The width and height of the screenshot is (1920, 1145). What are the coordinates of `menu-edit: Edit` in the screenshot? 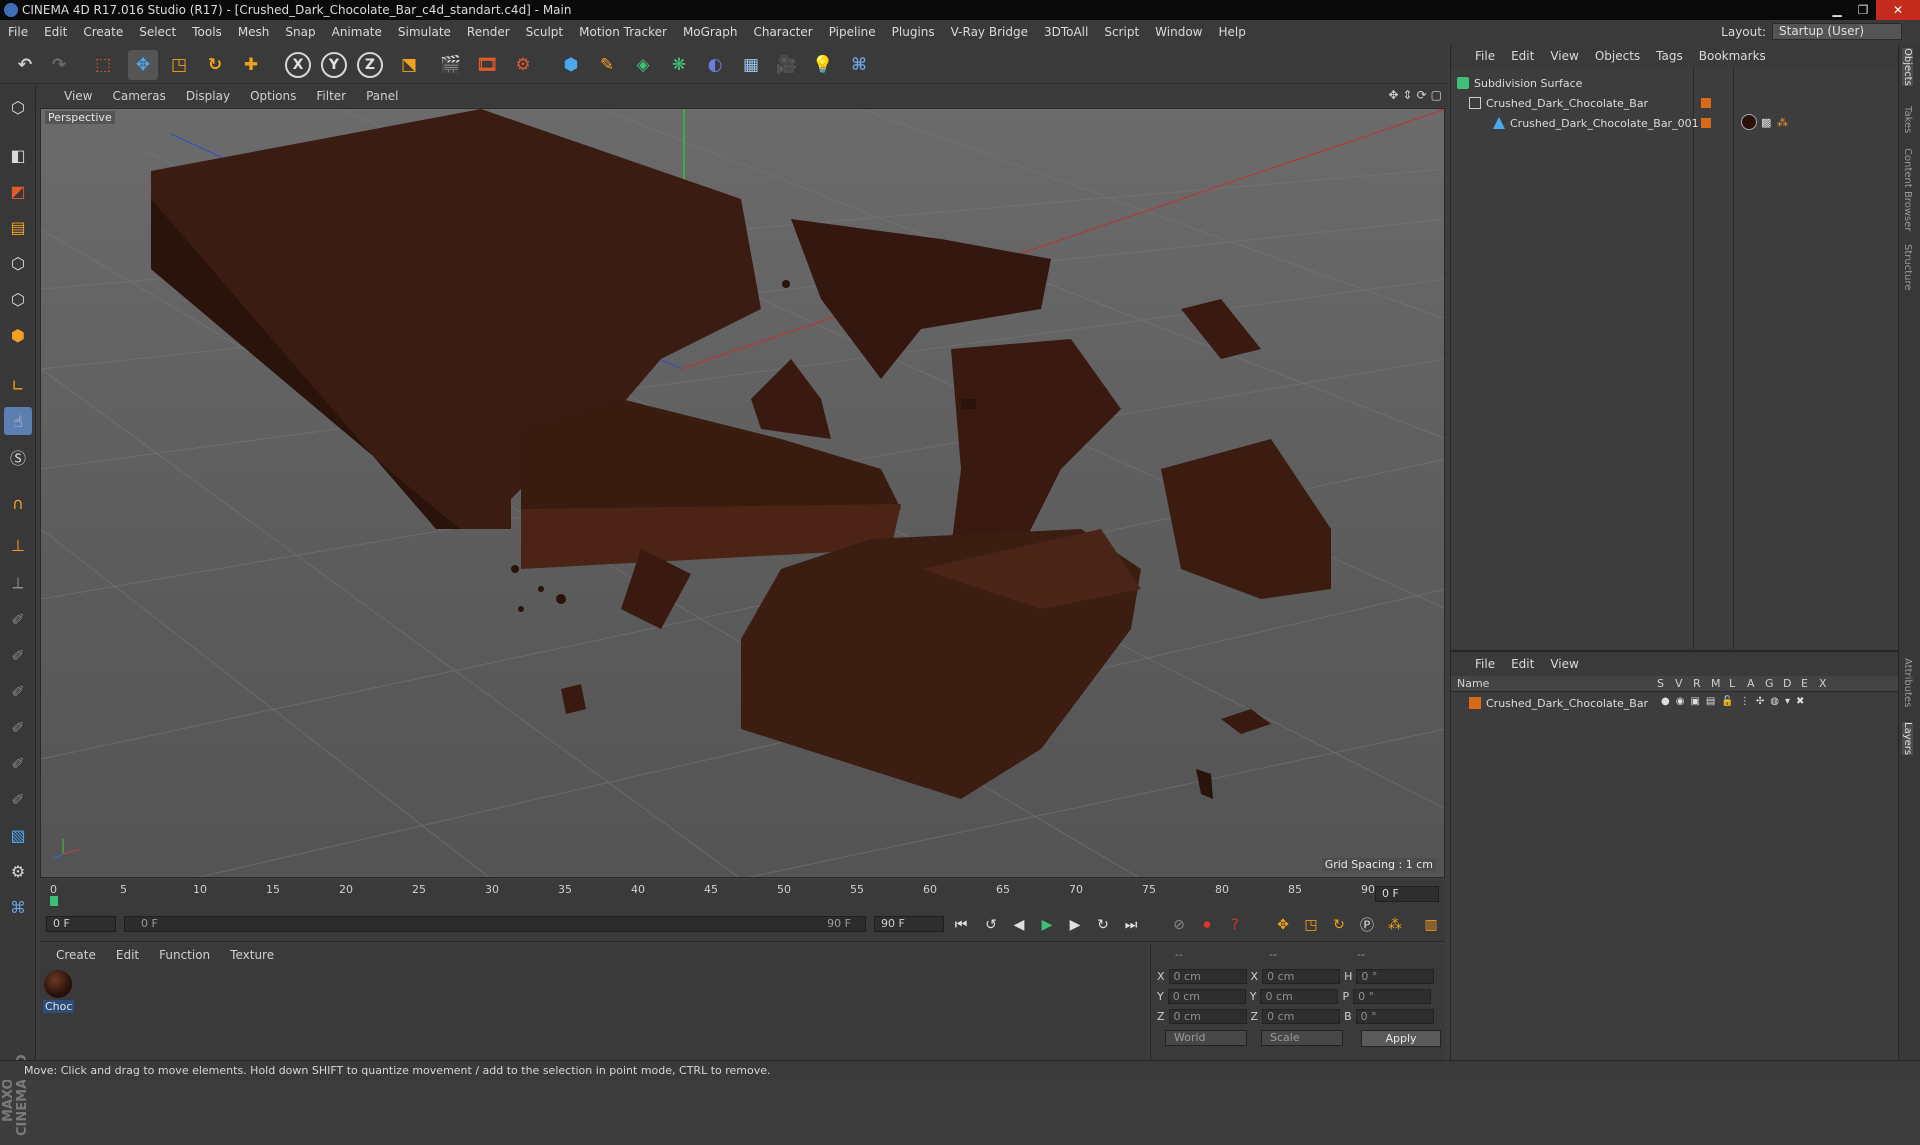 It's located at (55, 32).